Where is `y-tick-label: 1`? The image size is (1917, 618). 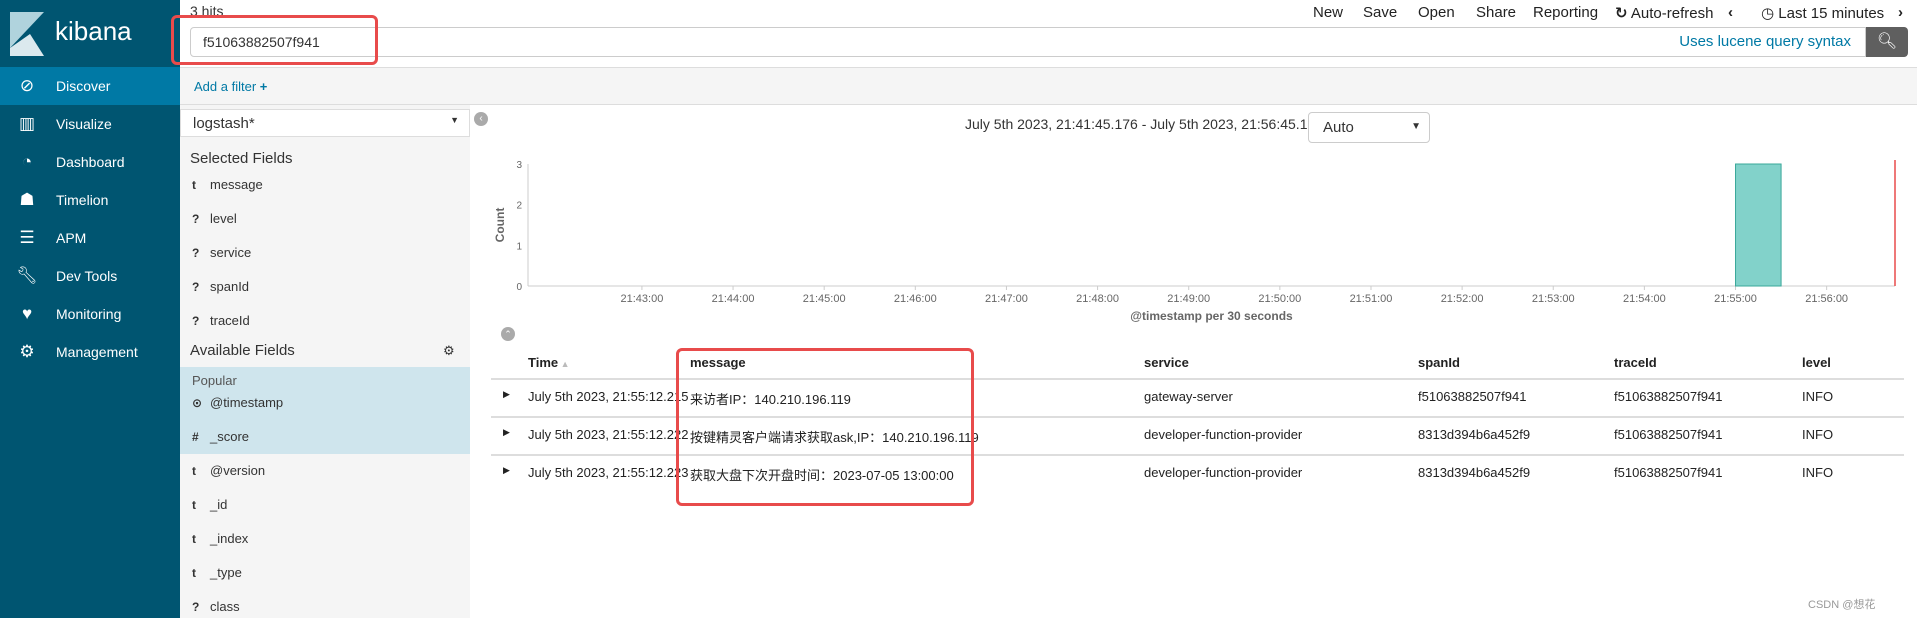 y-tick-label: 1 is located at coordinates (519, 246).